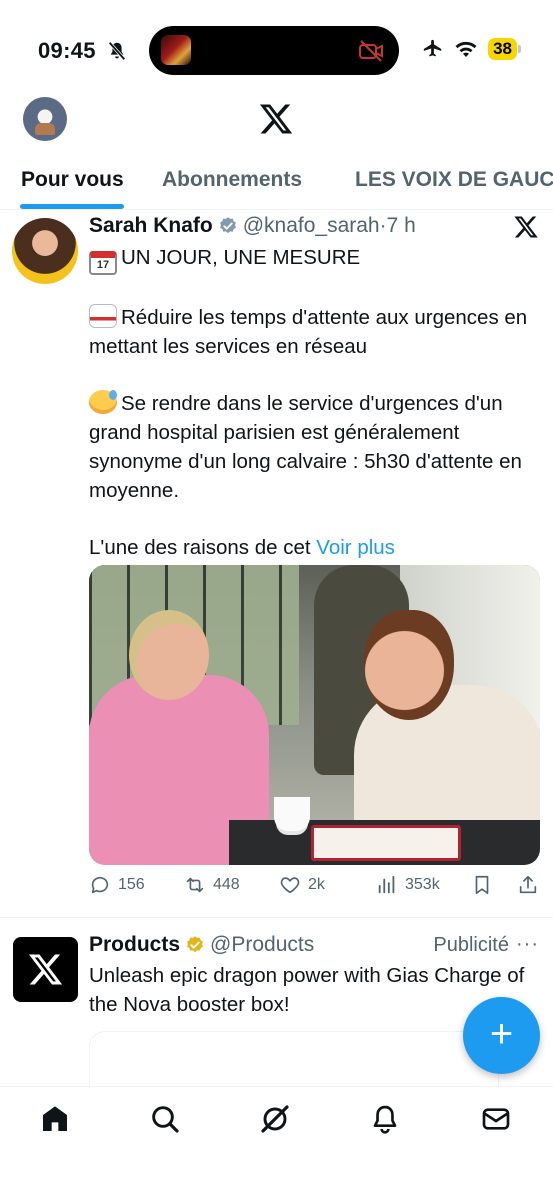  Describe the element at coordinates (226, 884) in the screenshot. I see `repost-count: 448` at that location.